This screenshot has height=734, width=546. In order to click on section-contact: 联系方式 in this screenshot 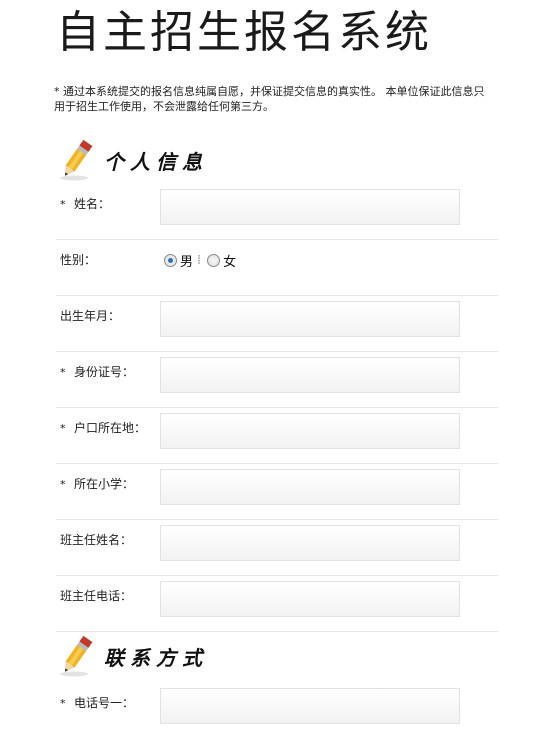, I will do `click(133, 656)`.